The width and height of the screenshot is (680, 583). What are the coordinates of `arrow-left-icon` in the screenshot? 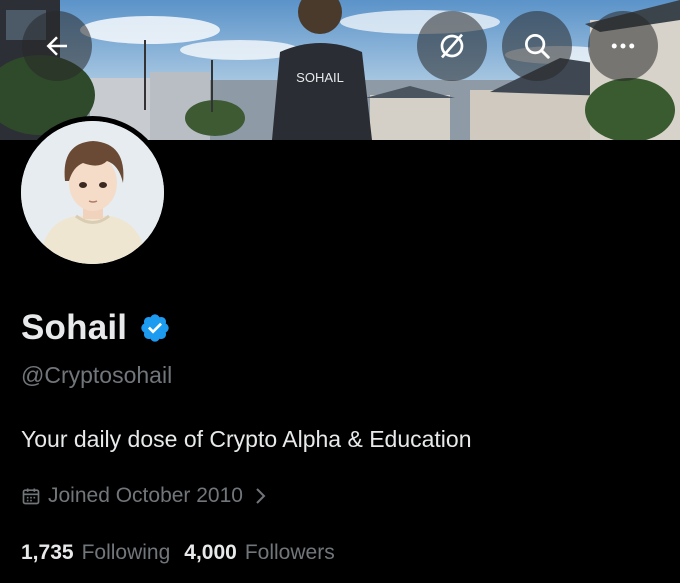 It's located at (56, 46).